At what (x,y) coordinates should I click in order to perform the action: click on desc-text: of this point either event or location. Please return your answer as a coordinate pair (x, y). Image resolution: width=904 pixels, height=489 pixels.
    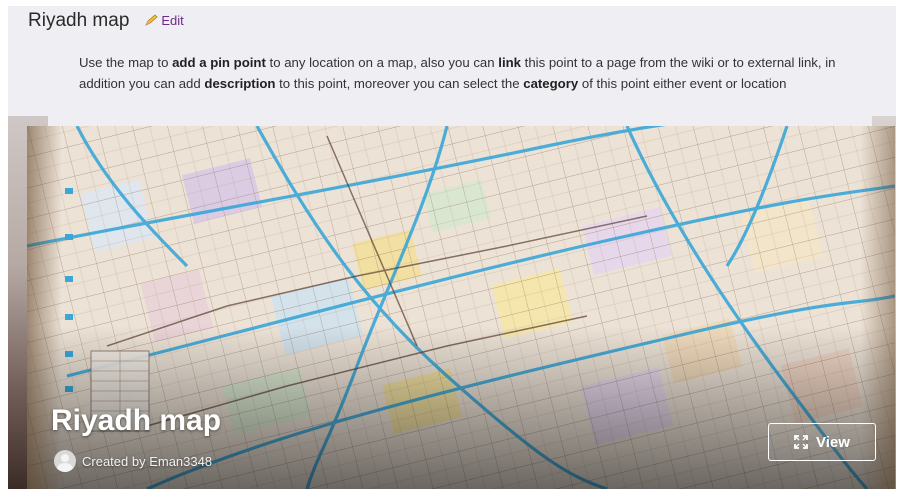
    Looking at the image, I should click on (682, 83).